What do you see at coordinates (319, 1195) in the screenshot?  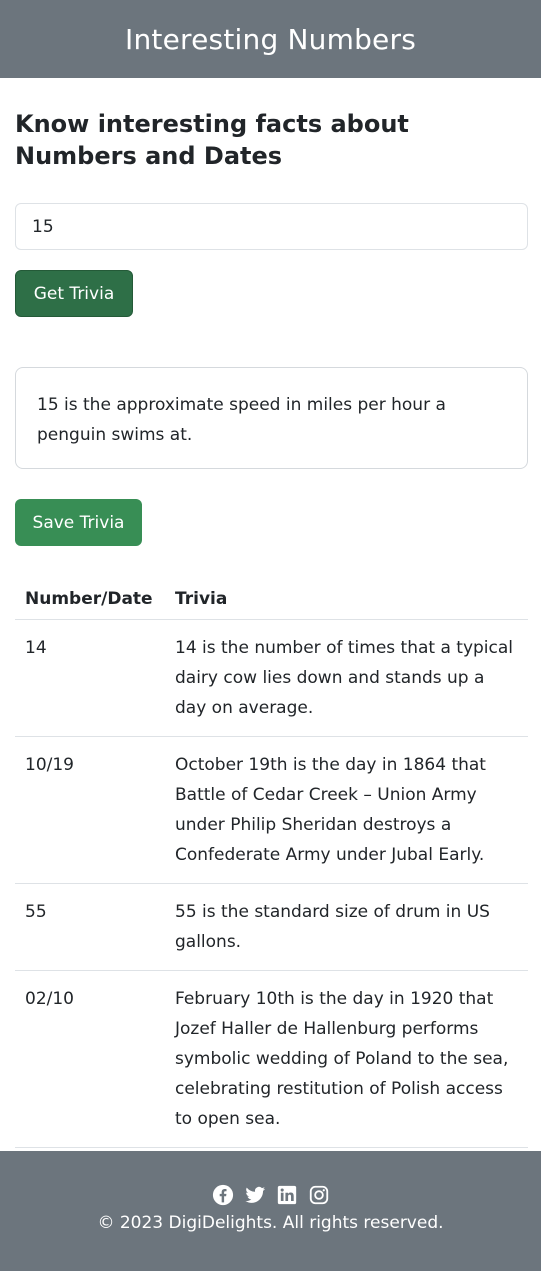 I see `instagram-icon` at bounding box center [319, 1195].